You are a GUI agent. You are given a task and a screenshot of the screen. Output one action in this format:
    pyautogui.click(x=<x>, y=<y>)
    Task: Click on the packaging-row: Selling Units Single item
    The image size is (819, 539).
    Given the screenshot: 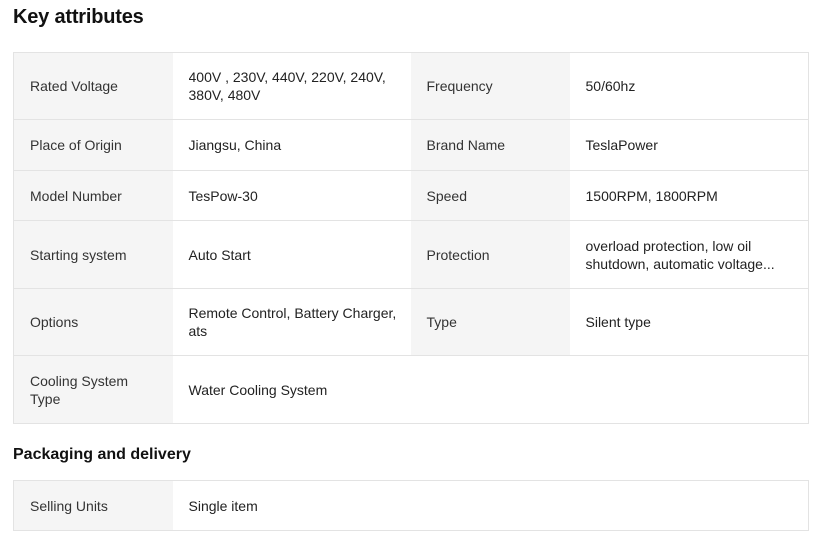 What is the action you would take?
    pyautogui.click(x=411, y=505)
    